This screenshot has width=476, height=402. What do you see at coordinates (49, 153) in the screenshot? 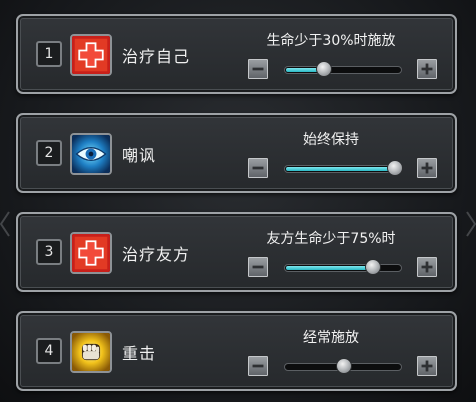
I see `row-index: 2` at bounding box center [49, 153].